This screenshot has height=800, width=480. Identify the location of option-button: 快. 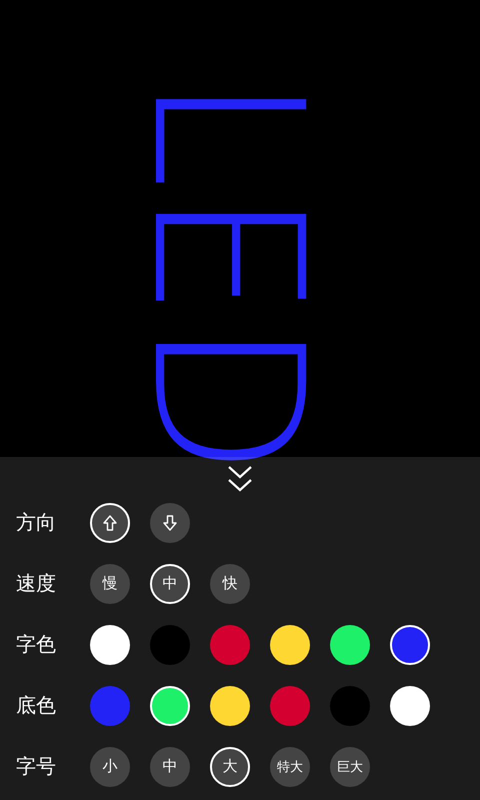
(230, 584).